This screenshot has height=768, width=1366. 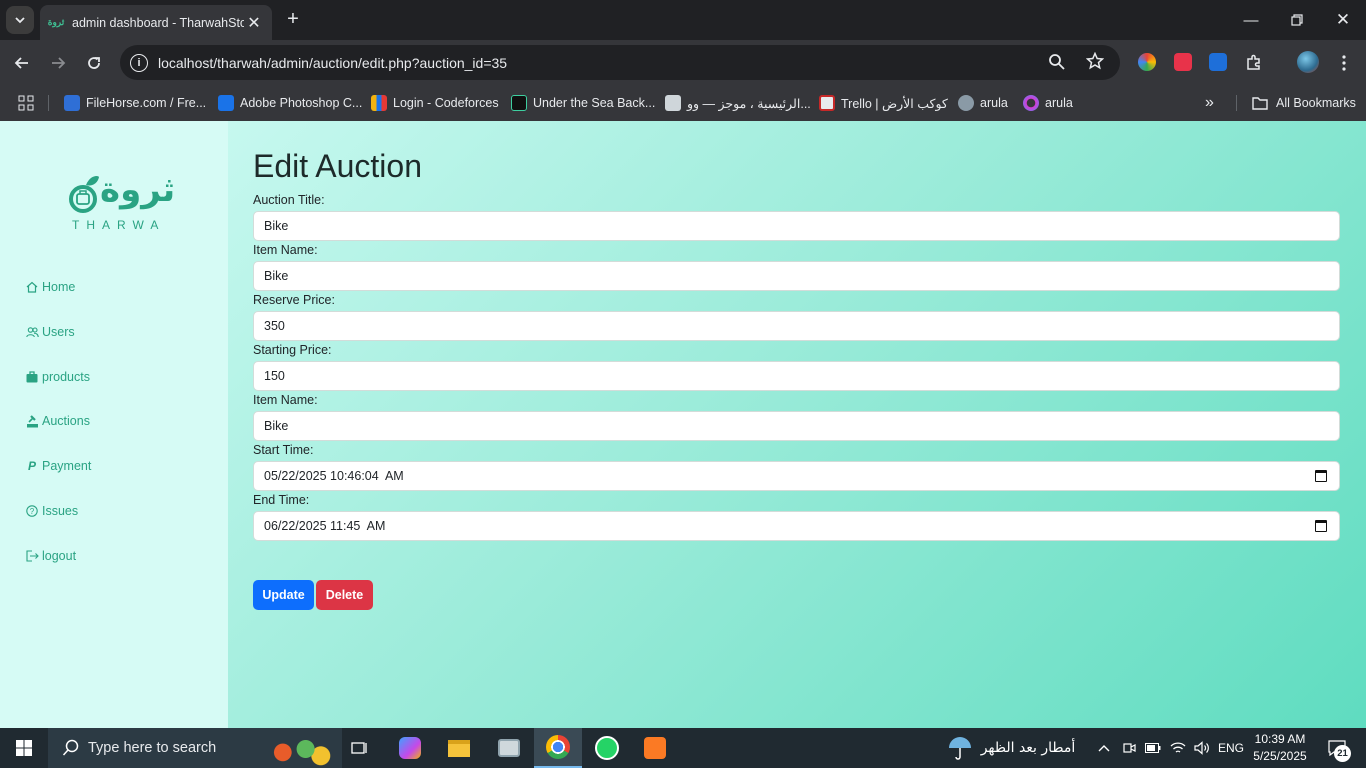 What do you see at coordinates (1316, 103) in the screenshot?
I see `all-bookmarks-label: All Bookmarks` at bounding box center [1316, 103].